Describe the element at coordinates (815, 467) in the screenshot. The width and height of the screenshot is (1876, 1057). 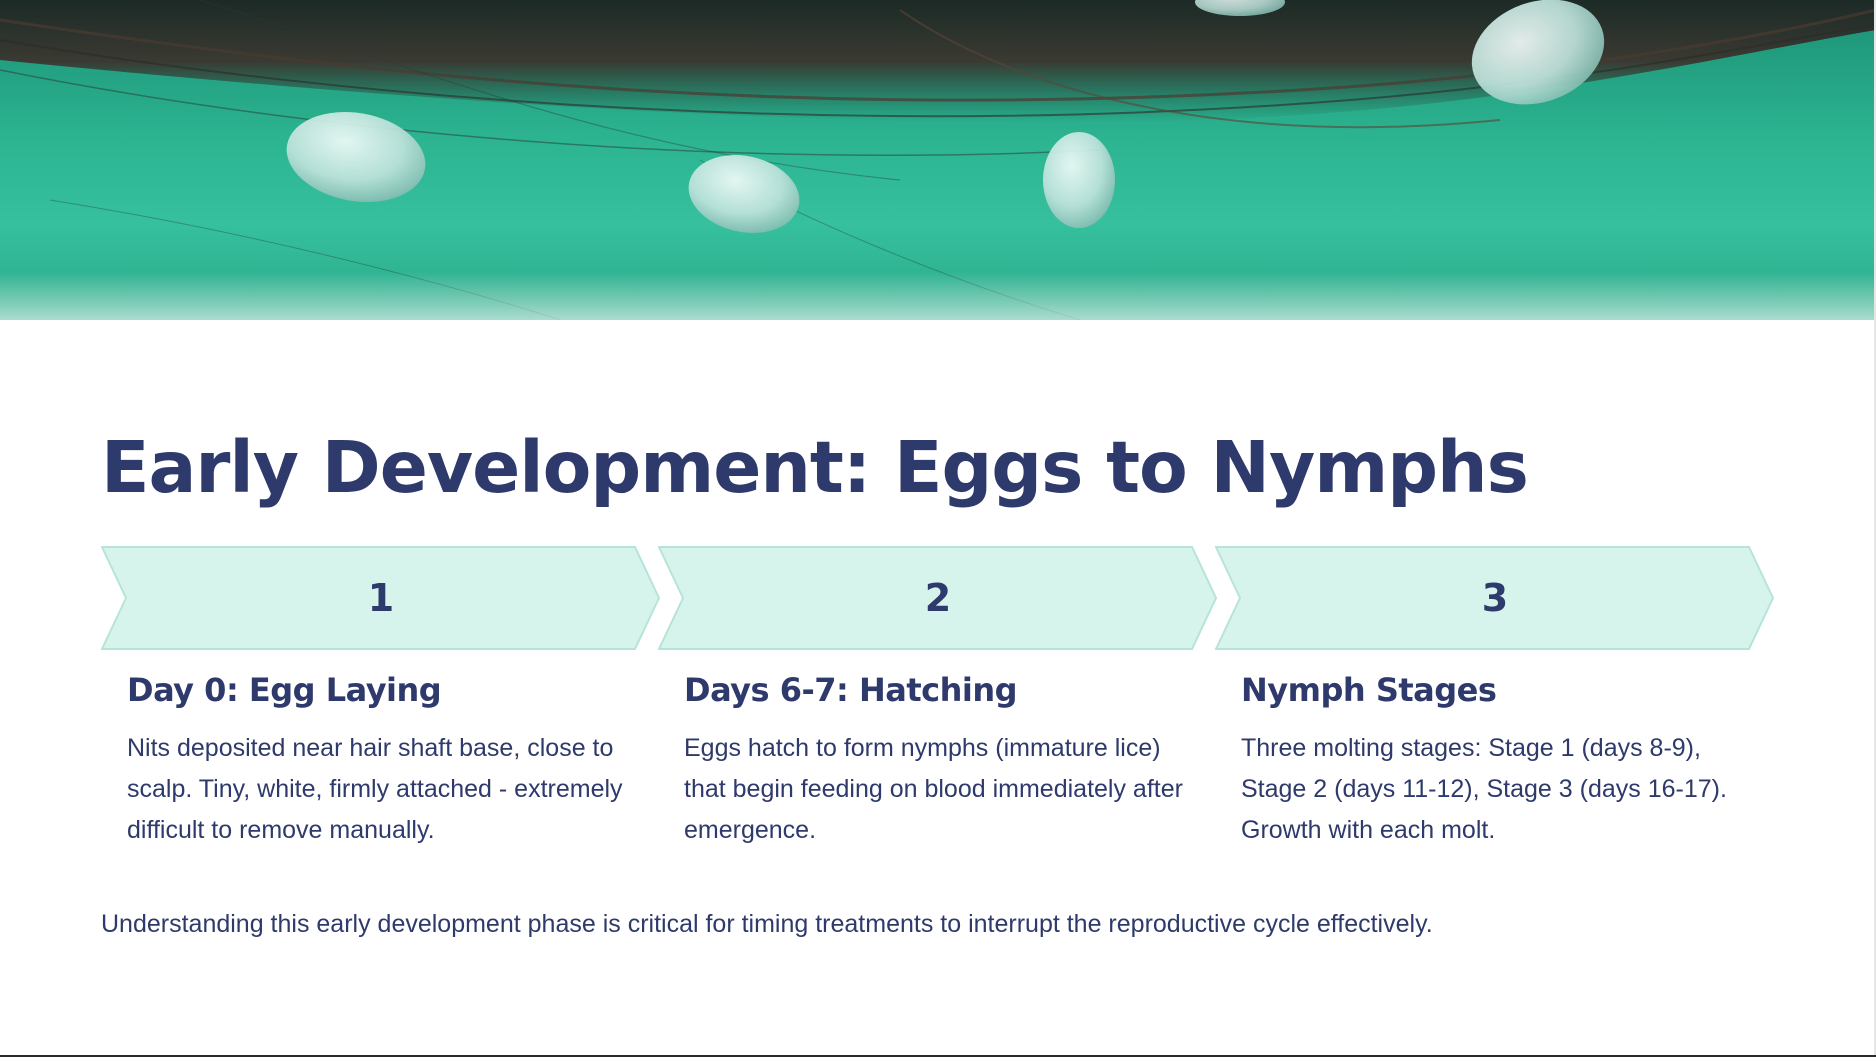
I see `page-title: Early Development: Eggs to Nymphs` at that location.